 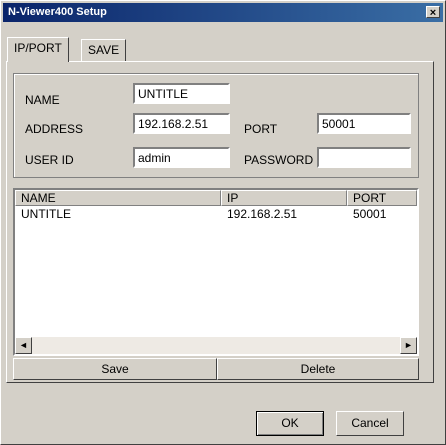 I want to click on password-field, so click(x=364, y=157).